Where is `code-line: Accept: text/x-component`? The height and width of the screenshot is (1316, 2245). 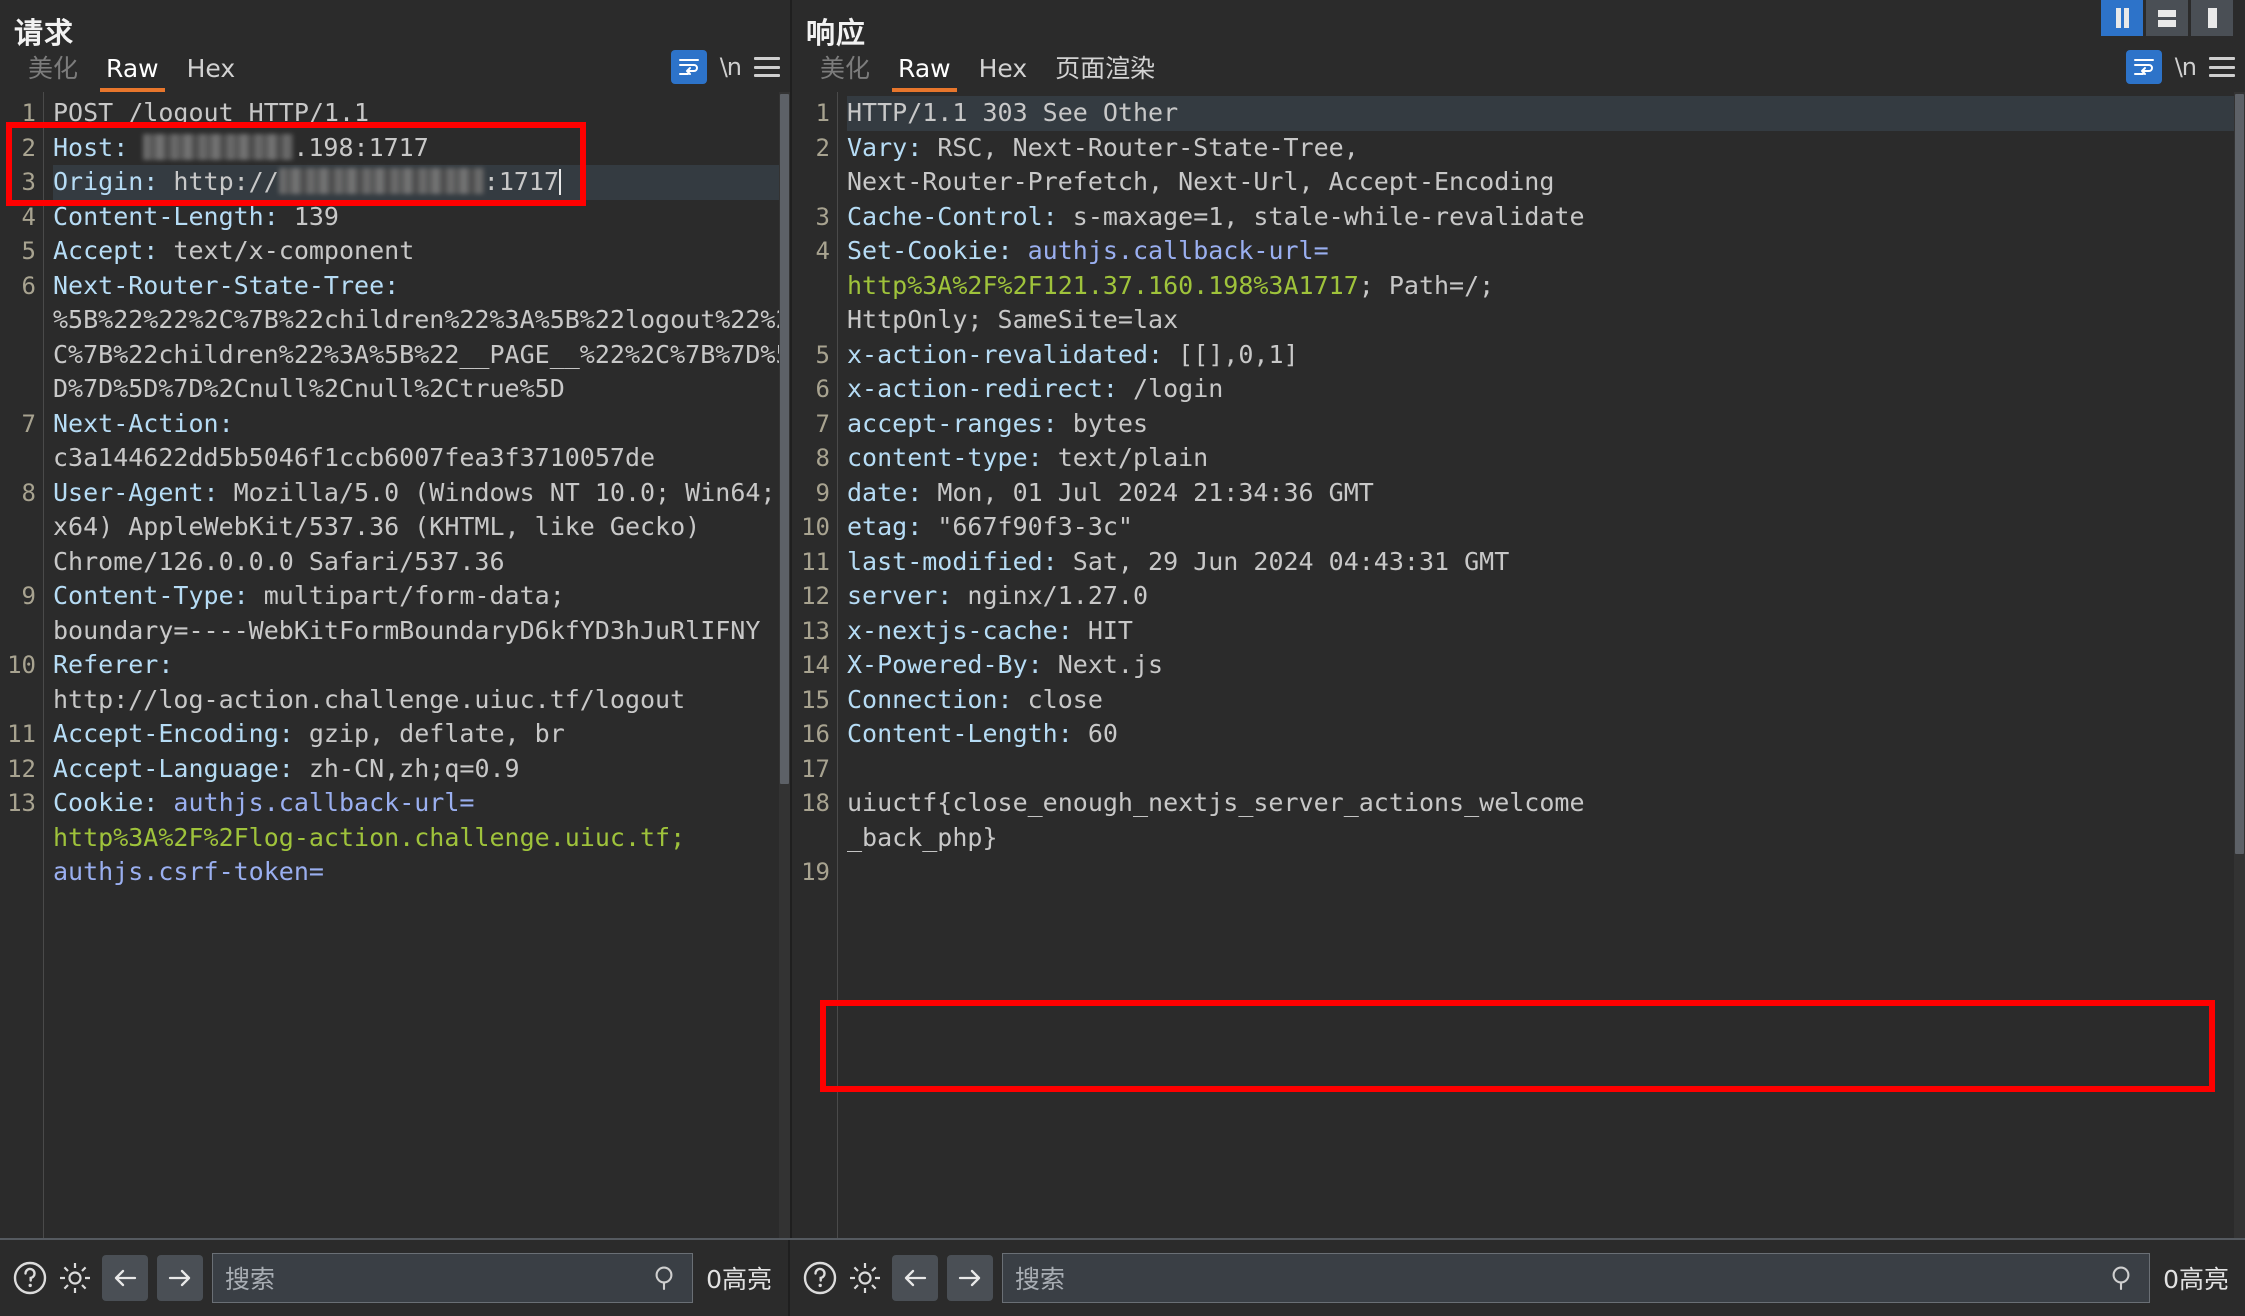
code-line: Accept: text/x-component is located at coordinates (421, 251).